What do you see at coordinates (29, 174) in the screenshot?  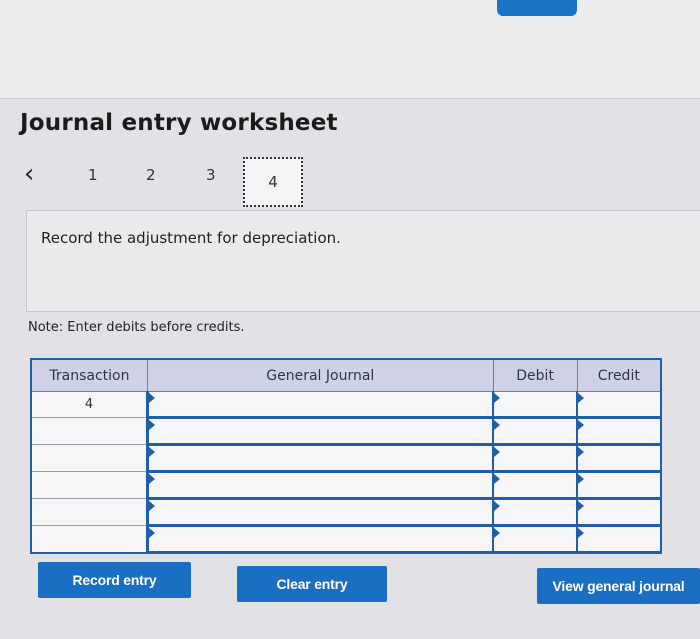 I see `chevron-left-icon: ‹` at bounding box center [29, 174].